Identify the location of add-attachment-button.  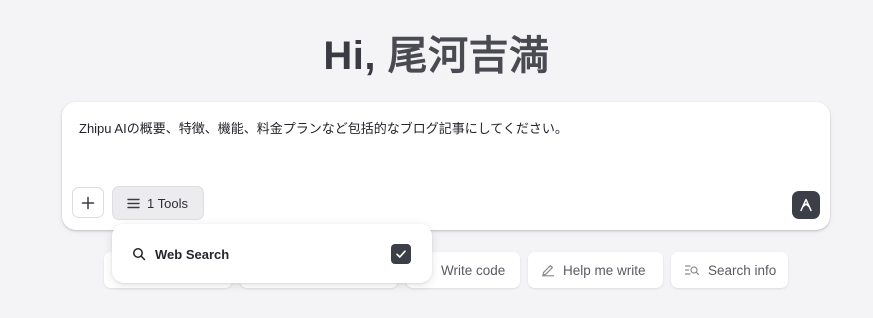
(88, 202).